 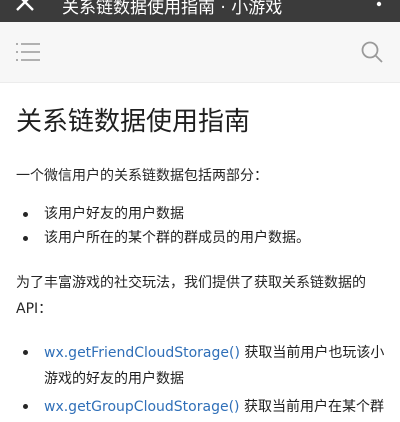 I want to click on hamburger-menu-icon, so click(x=28, y=52).